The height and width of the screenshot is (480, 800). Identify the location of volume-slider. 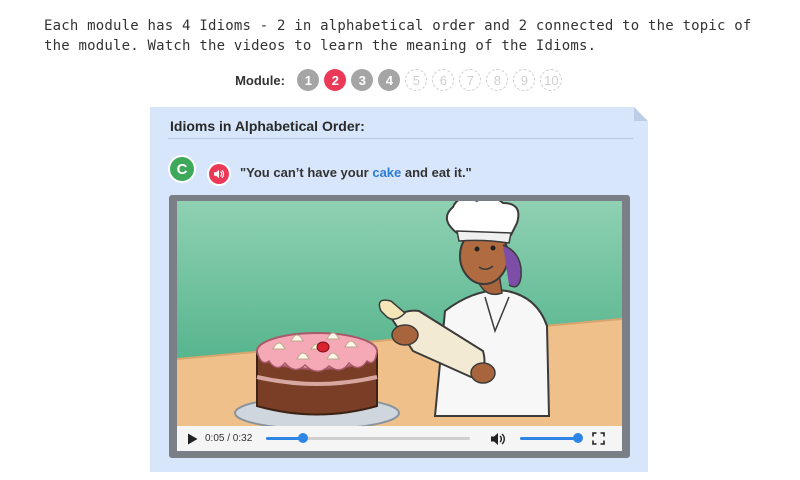
(552, 438).